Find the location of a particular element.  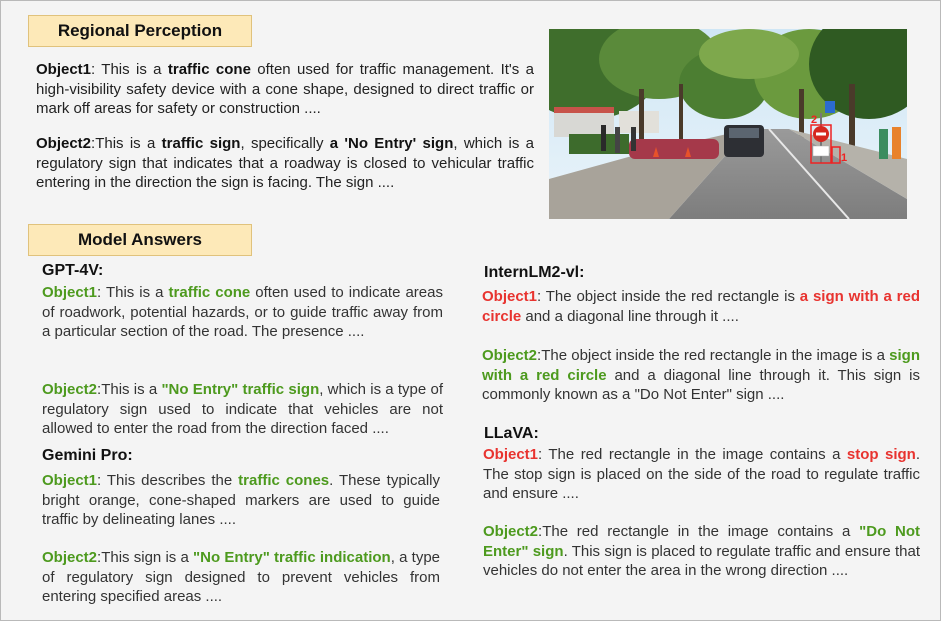

gemini-pro-name: Gemini Pro: is located at coordinates (87, 455).